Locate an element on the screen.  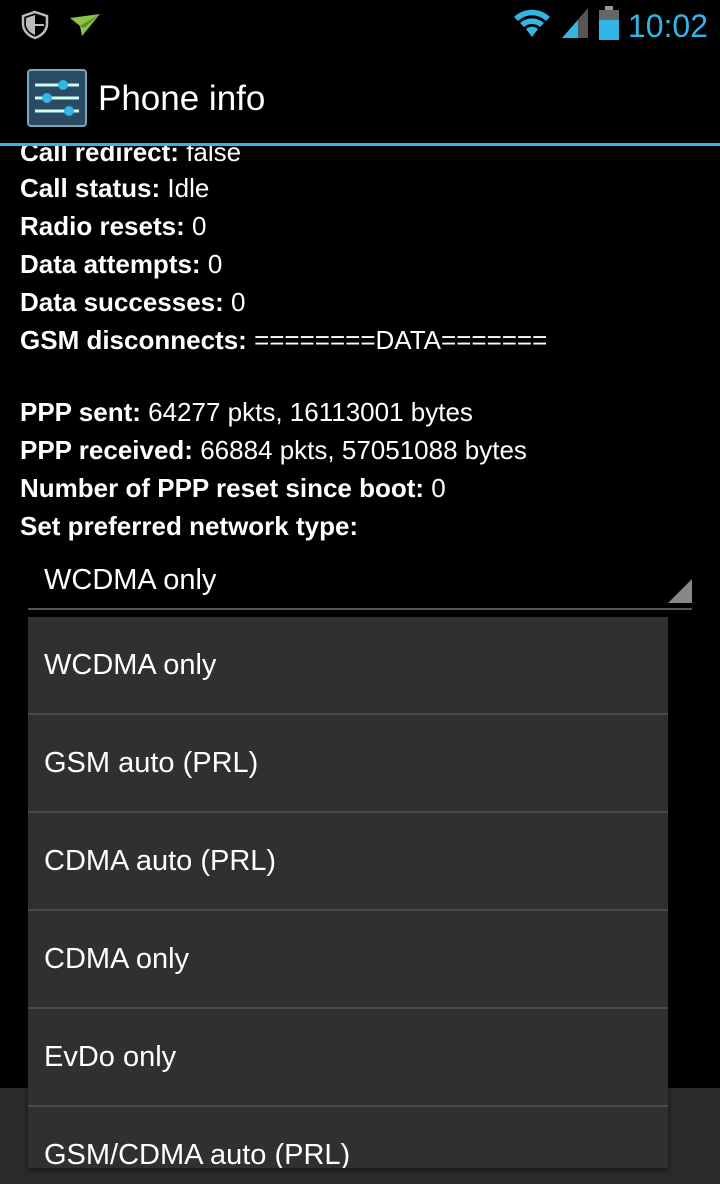
battery-icon is located at coordinates (609, 25).